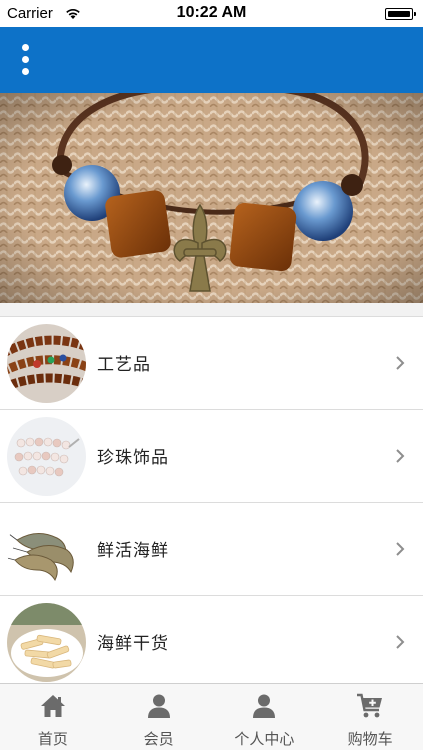 This screenshot has width=423, height=750. I want to click on category-label: 鲜活海鲜, so click(133, 551).